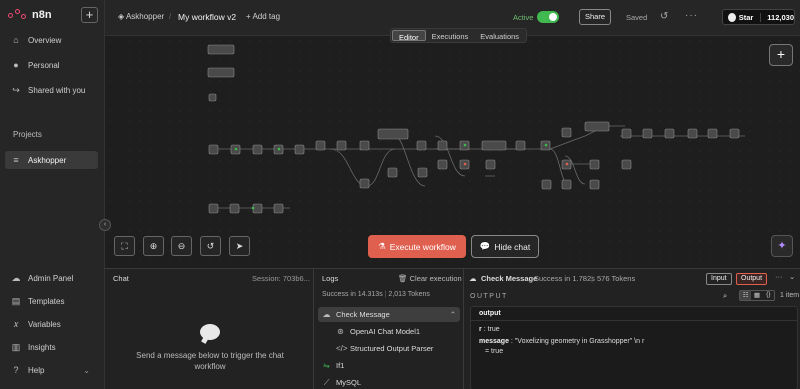  I want to click on sparkle-icon: ✦, so click(782, 246).